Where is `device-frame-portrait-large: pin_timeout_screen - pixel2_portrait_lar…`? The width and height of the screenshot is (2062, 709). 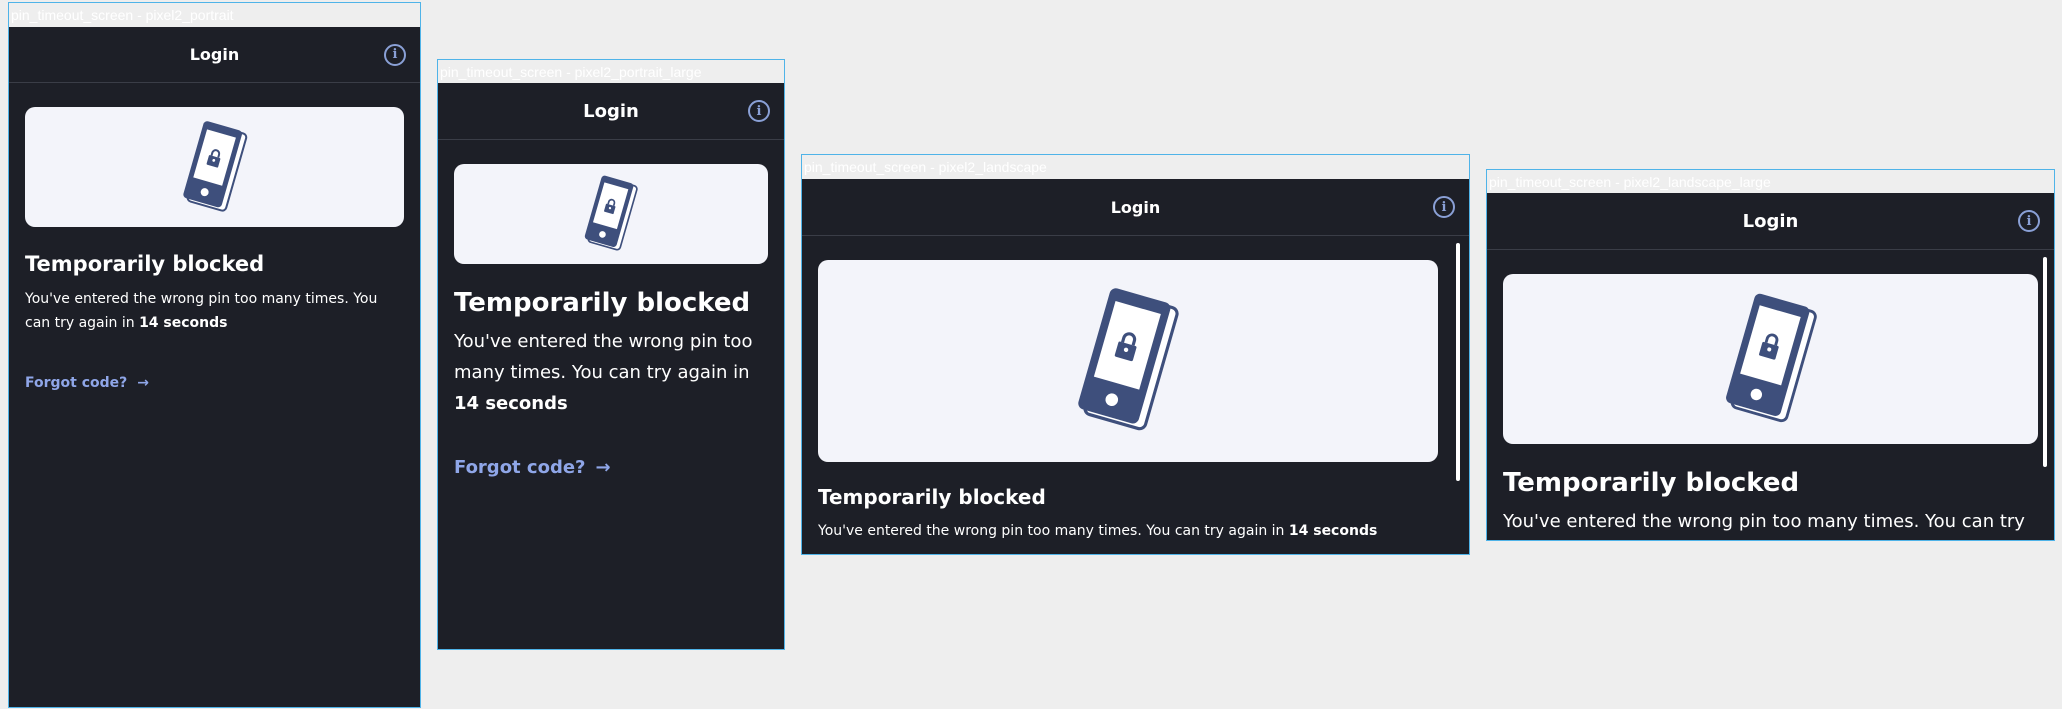
device-frame-portrait-large: pin_timeout_screen - pixel2_portrait_lar… is located at coordinates (611, 354).